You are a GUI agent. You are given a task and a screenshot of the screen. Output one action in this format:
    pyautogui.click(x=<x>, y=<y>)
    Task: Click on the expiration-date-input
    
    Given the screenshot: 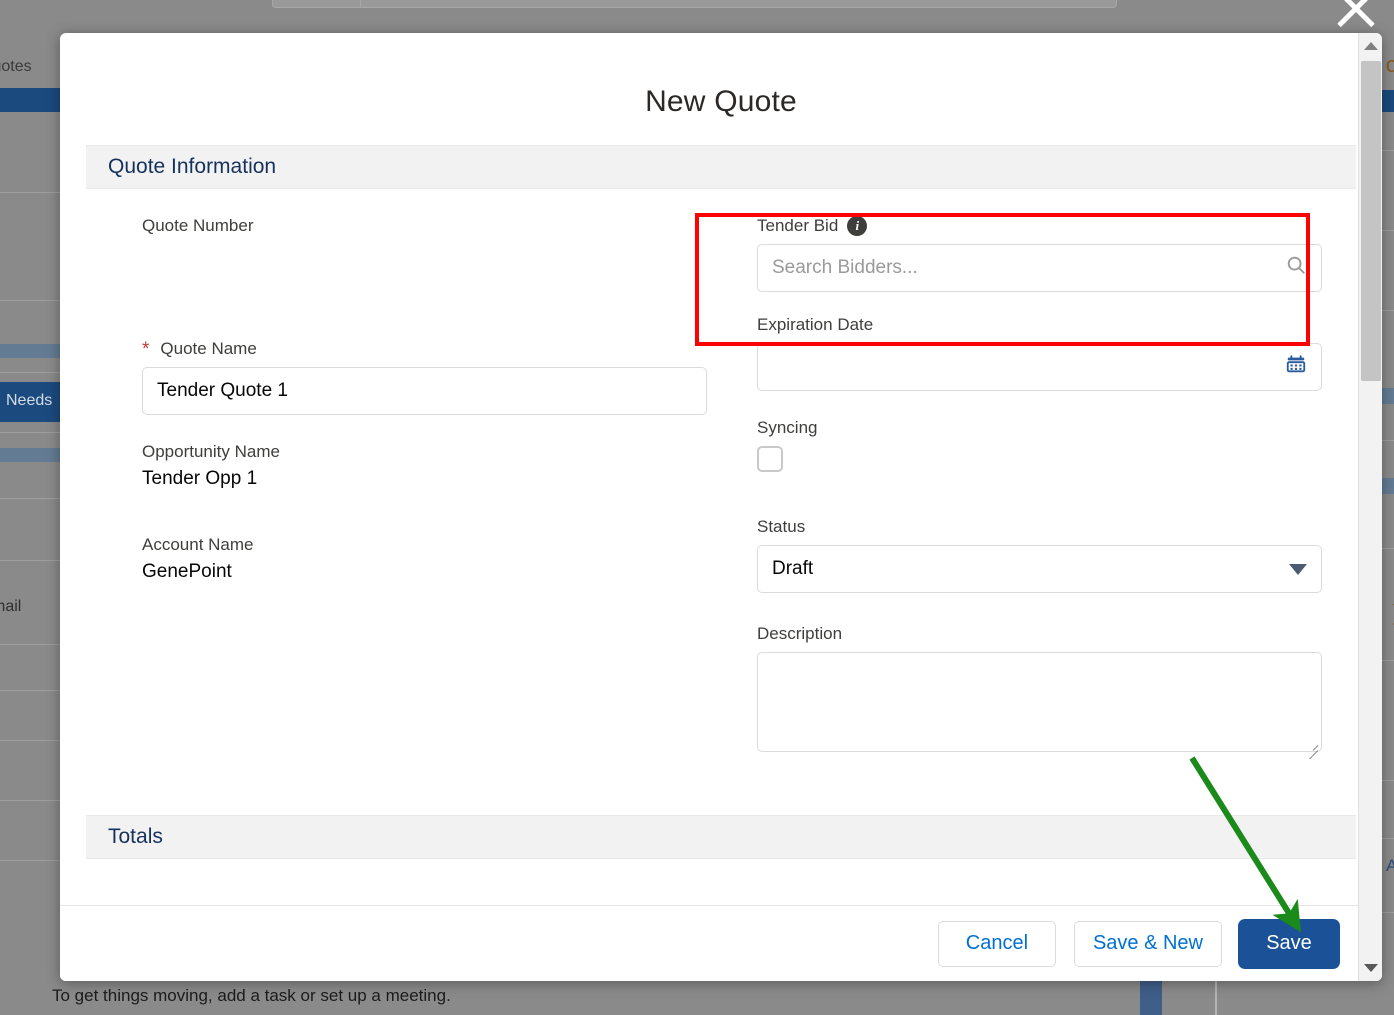 What is the action you would take?
    pyautogui.click(x=1024, y=367)
    